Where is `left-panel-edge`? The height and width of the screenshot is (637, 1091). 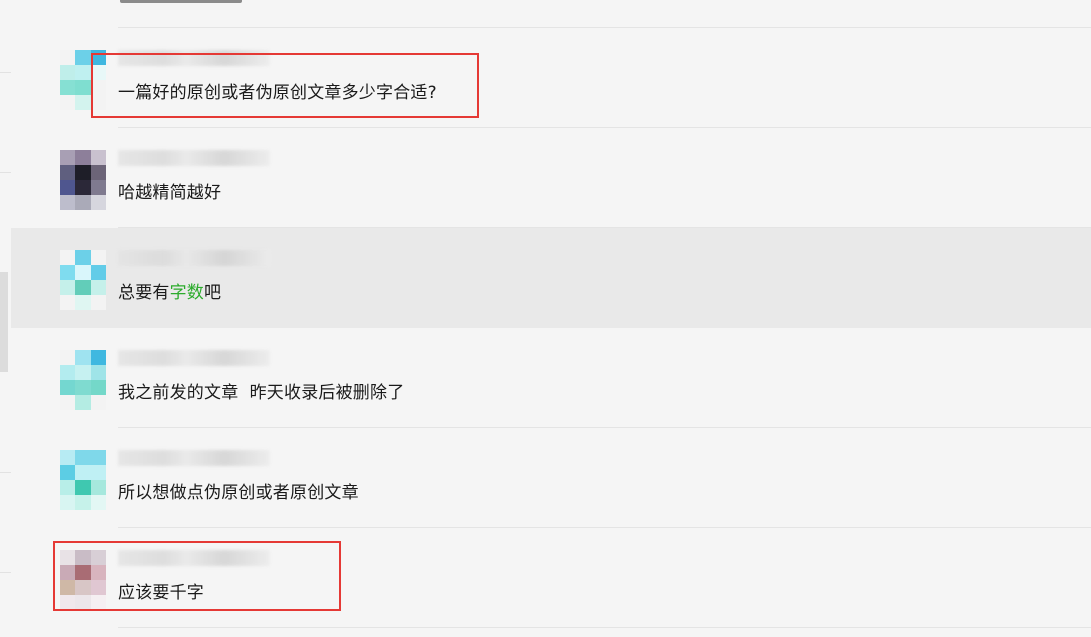 left-panel-edge is located at coordinates (5, 318).